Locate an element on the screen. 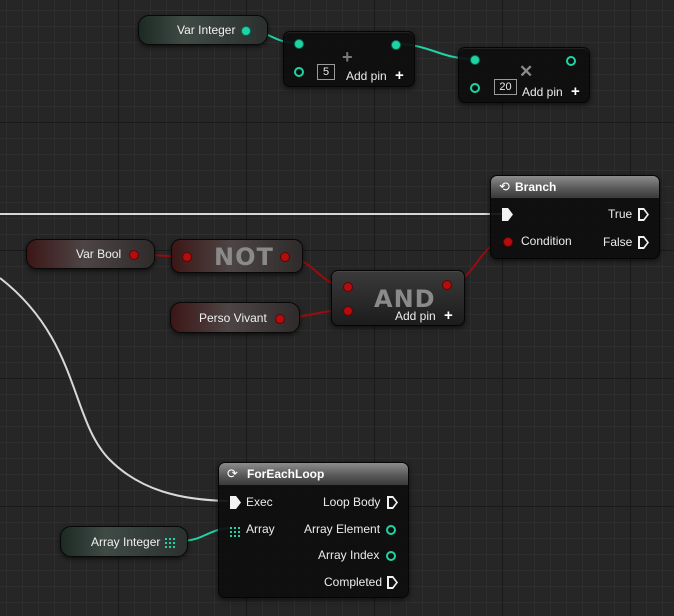 Image resolution: width=674 pixels, height=616 pixels. branch-true-label: True is located at coordinates (620, 214).